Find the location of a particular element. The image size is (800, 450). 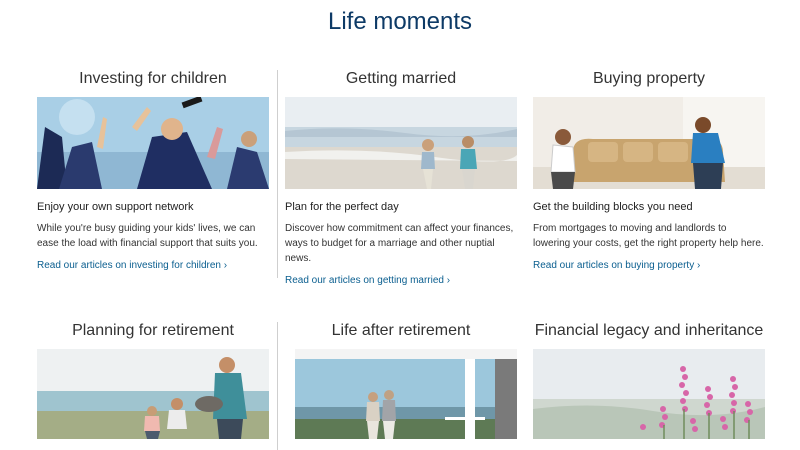

card-subtitle: Enjoy your own support network is located at coordinates (115, 207).